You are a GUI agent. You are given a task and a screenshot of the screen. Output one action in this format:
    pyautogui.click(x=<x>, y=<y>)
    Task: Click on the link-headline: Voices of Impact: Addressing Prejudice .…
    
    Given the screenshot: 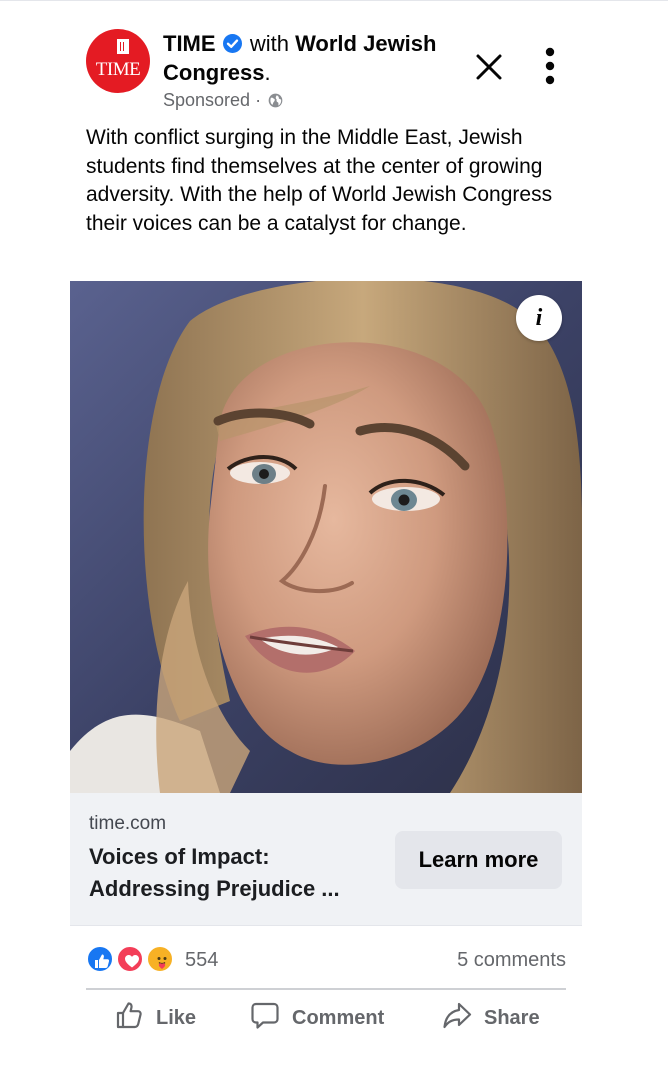 What is the action you would take?
    pyautogui.click(x=239, y=873)
    